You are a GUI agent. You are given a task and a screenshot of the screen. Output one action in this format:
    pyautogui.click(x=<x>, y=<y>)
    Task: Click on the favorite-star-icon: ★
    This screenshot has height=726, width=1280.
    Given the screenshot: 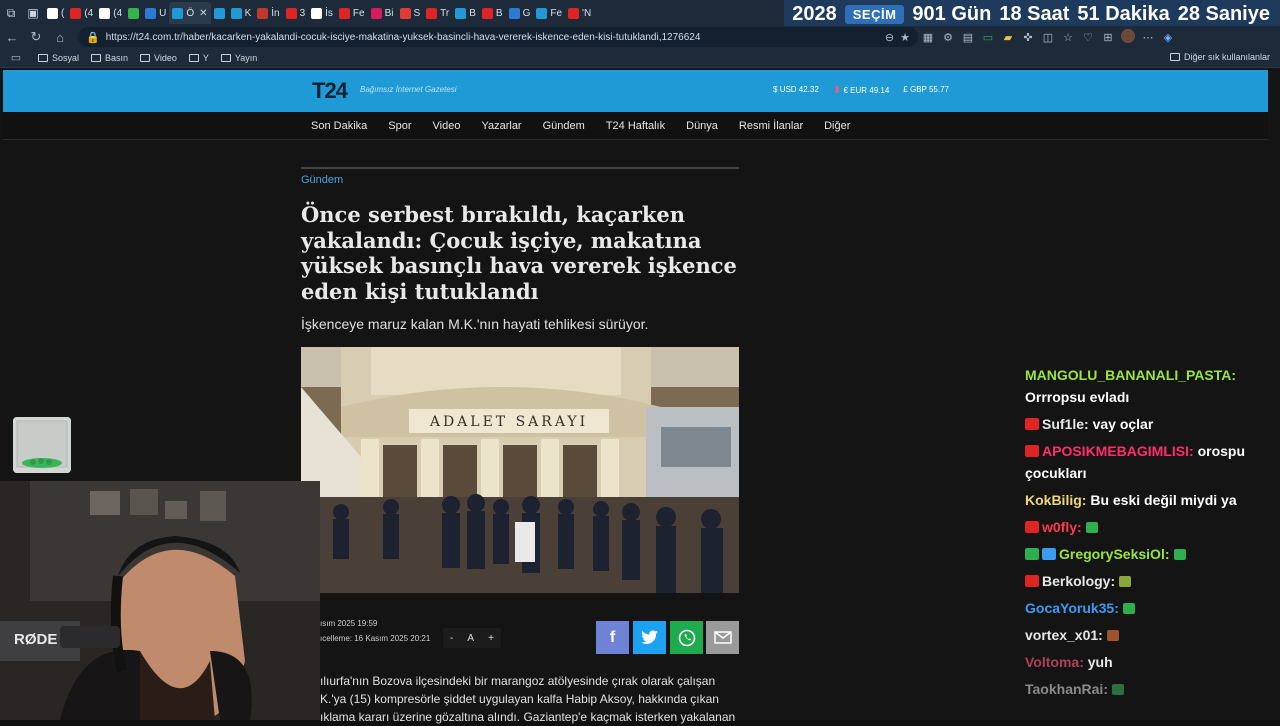 What is the action you would take?
    pyautogui.click(x=905, y=37)
    